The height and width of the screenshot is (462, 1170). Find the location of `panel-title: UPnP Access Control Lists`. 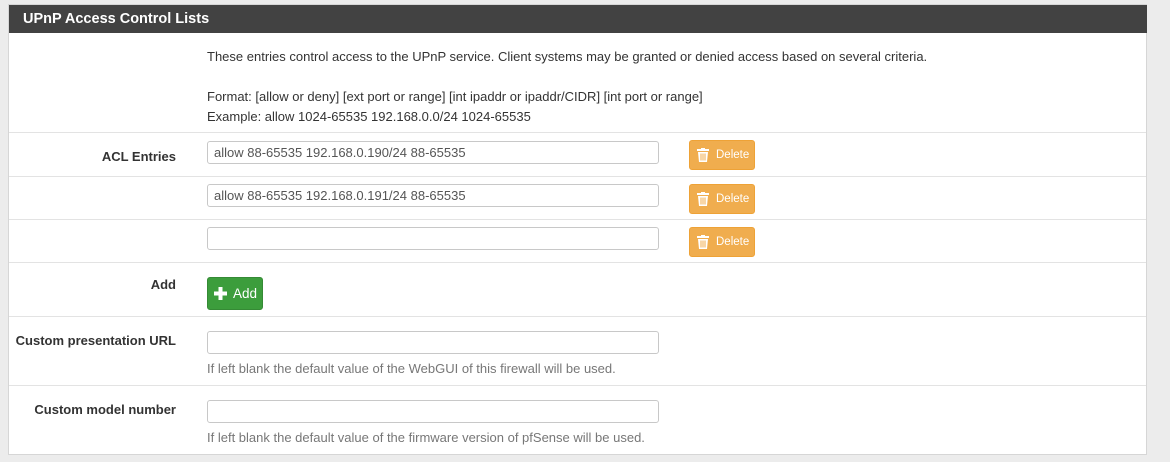

panel-title: UPnP Access Control Lists is located at coordinates (578, 19).